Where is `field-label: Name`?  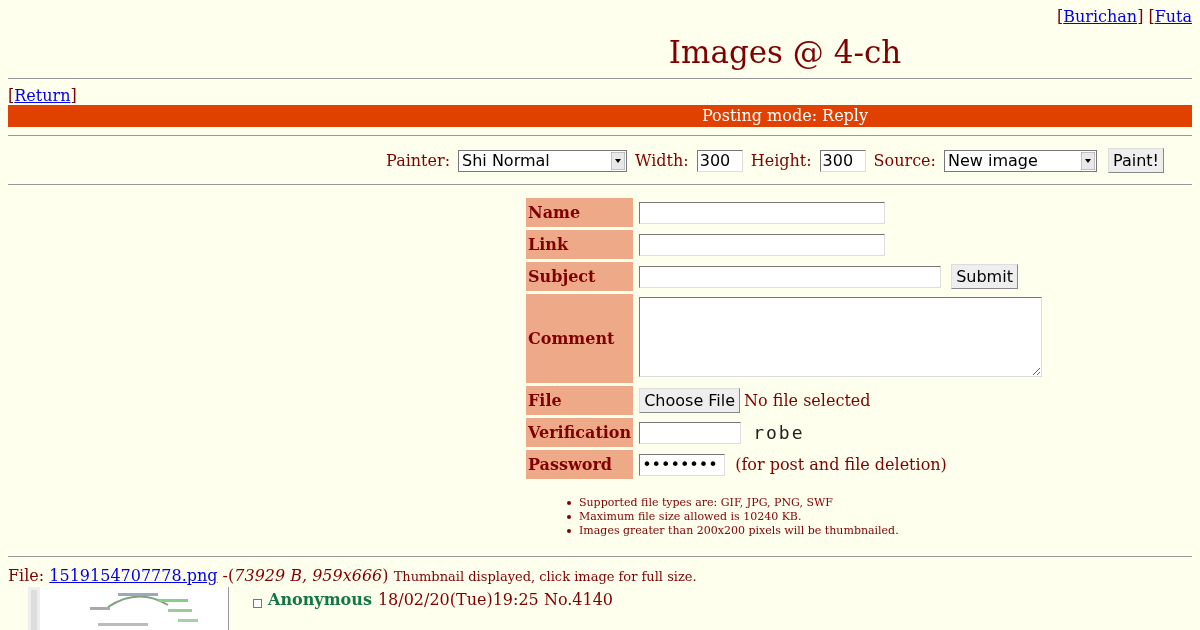
field-label: Name is located at coordinates (580, 212).